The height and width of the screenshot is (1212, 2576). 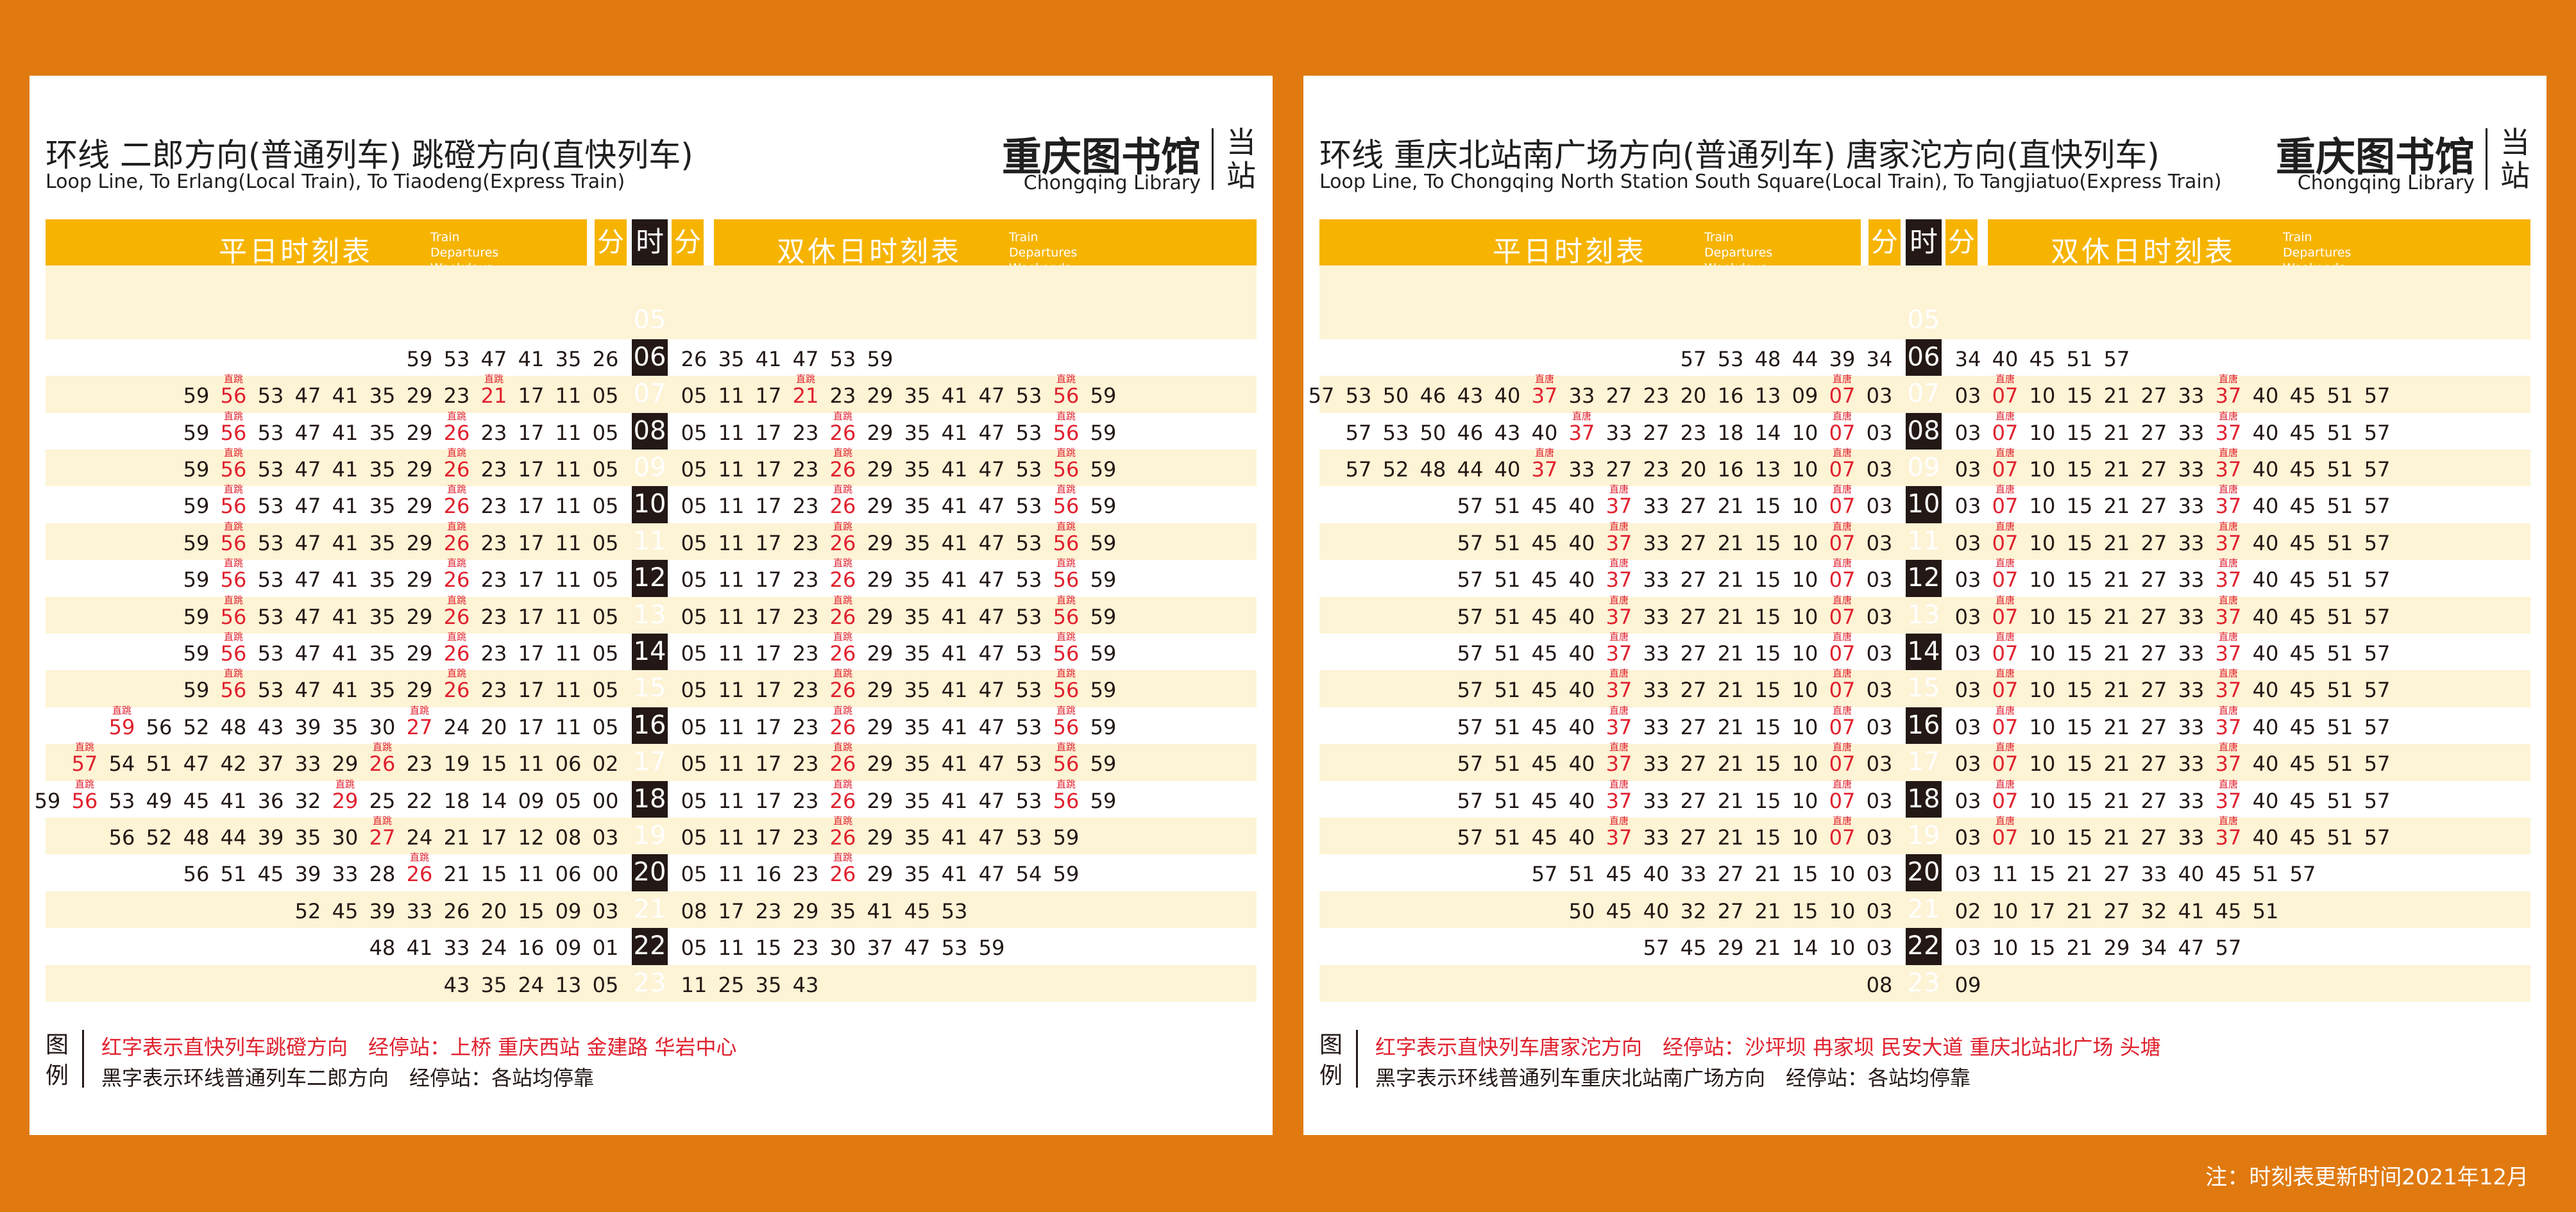 What do you see at coordinates (1730, 396) in the screenshot?
I see `departure-minute: 16` at bounding box center [1730, 396].